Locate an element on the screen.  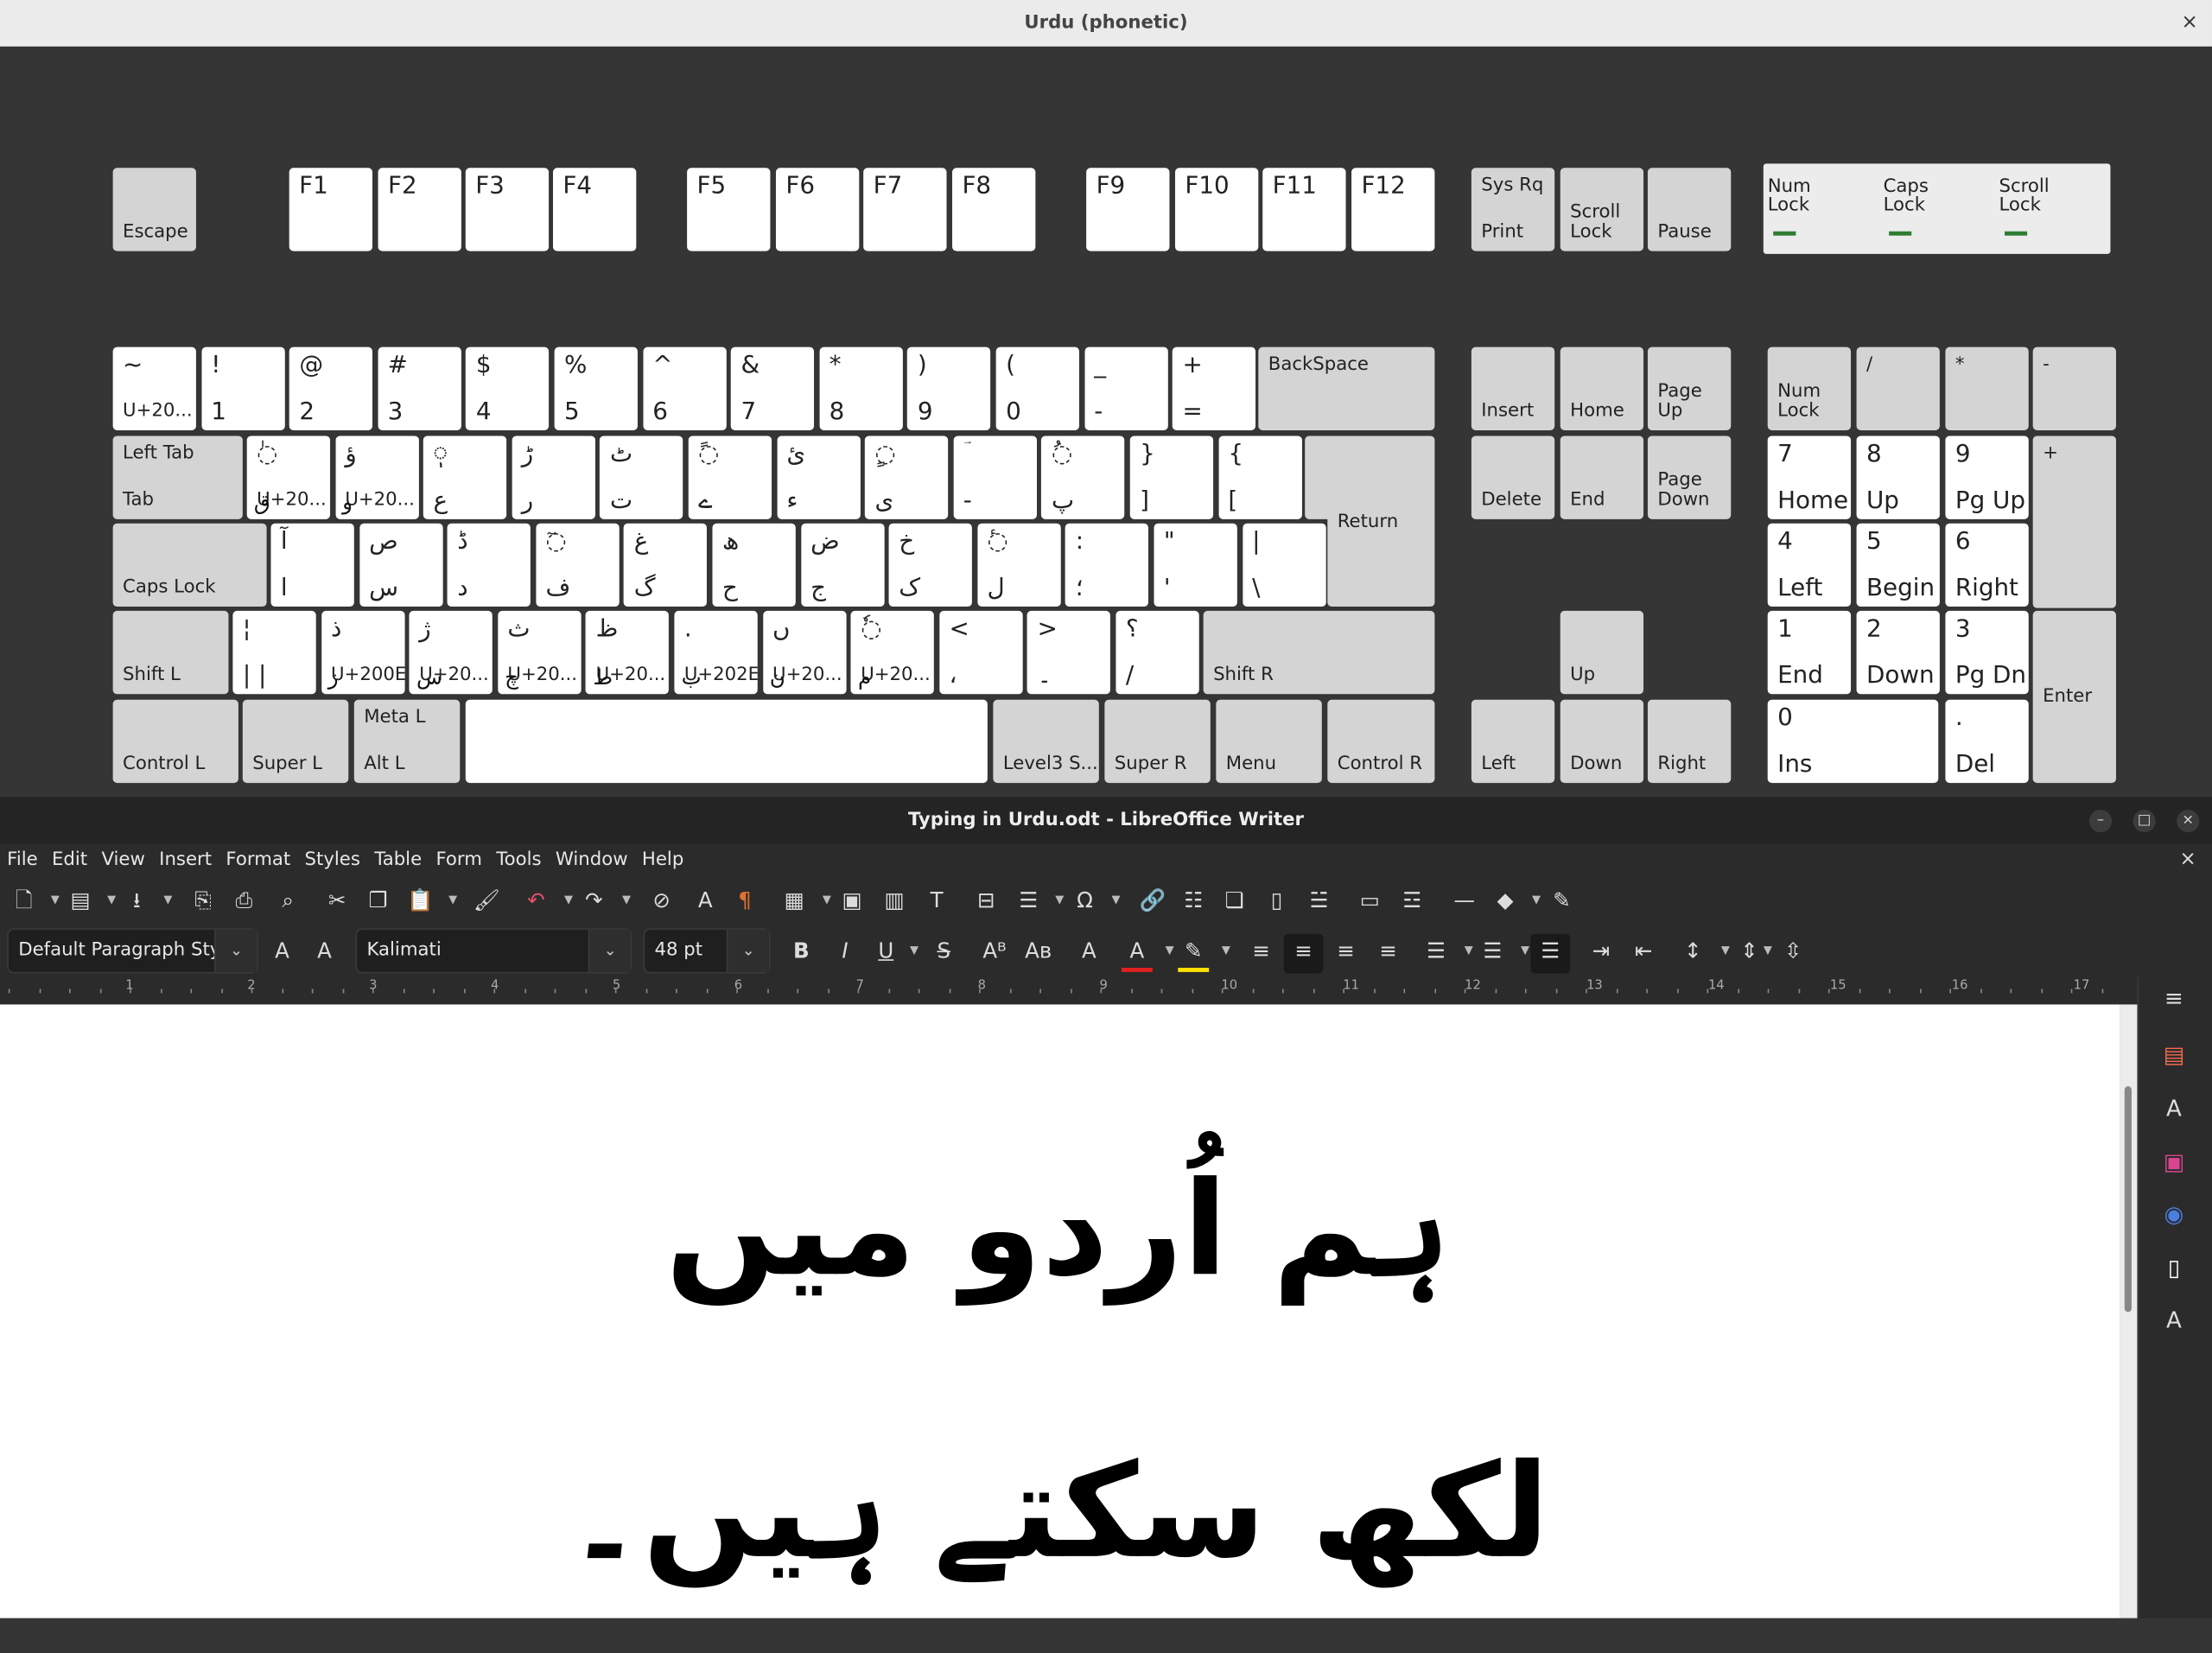
endnote-icon: ❏ is located at coordinates (1234, 900).